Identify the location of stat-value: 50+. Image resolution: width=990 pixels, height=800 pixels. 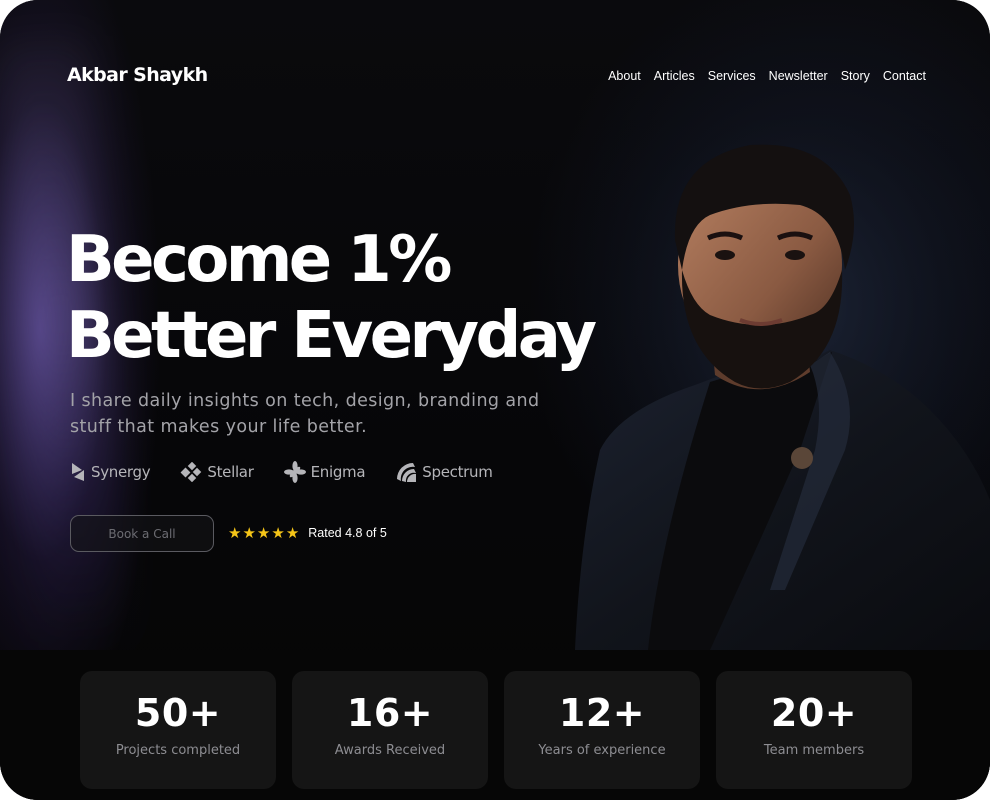
(178, 713).